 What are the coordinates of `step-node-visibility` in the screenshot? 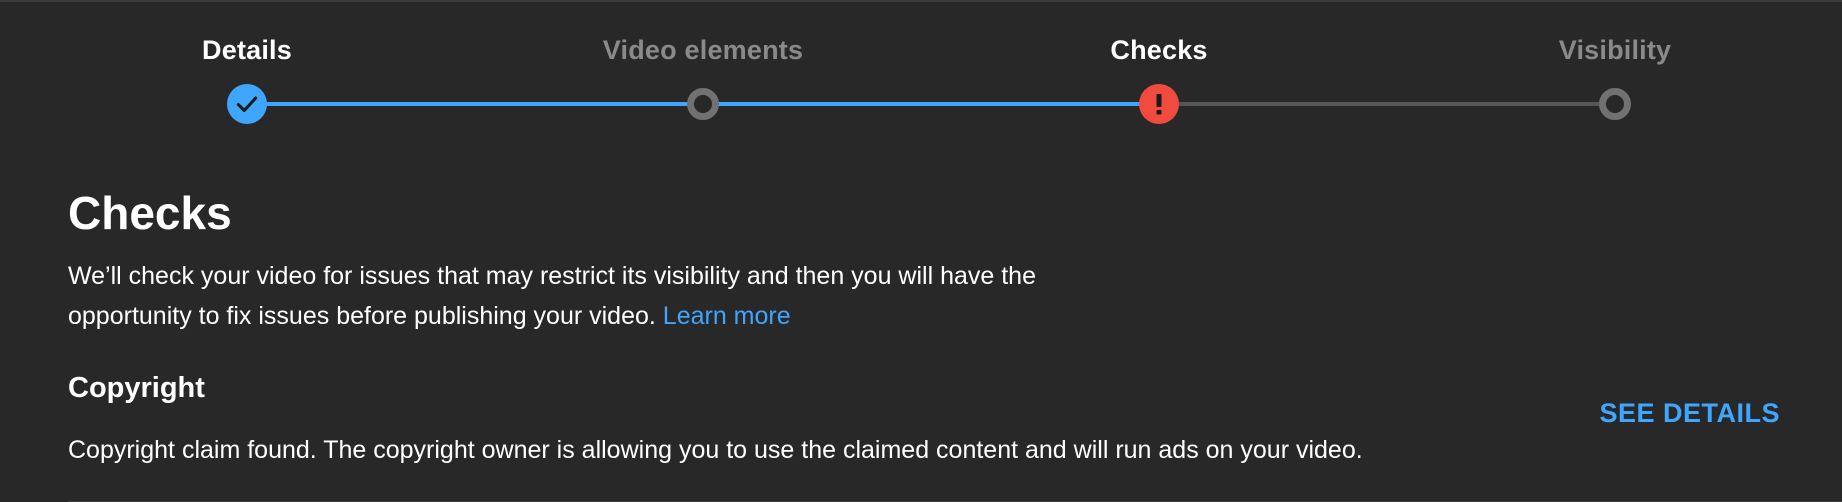 It's located at (1615, 104).